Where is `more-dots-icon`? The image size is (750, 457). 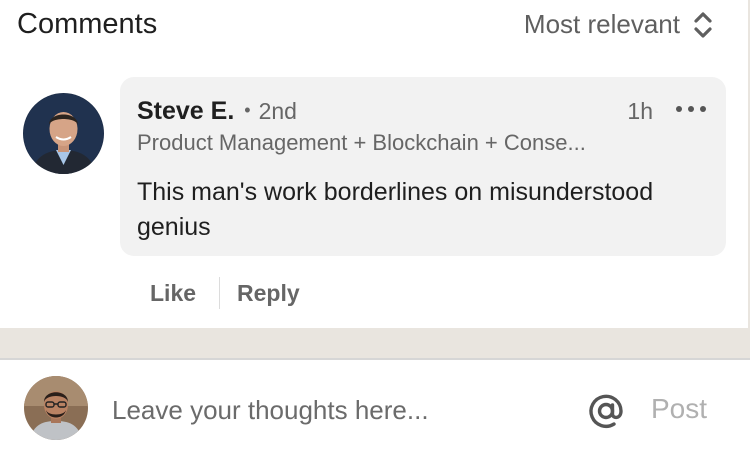 more-dots-icon is located at coordinates (691, 109).